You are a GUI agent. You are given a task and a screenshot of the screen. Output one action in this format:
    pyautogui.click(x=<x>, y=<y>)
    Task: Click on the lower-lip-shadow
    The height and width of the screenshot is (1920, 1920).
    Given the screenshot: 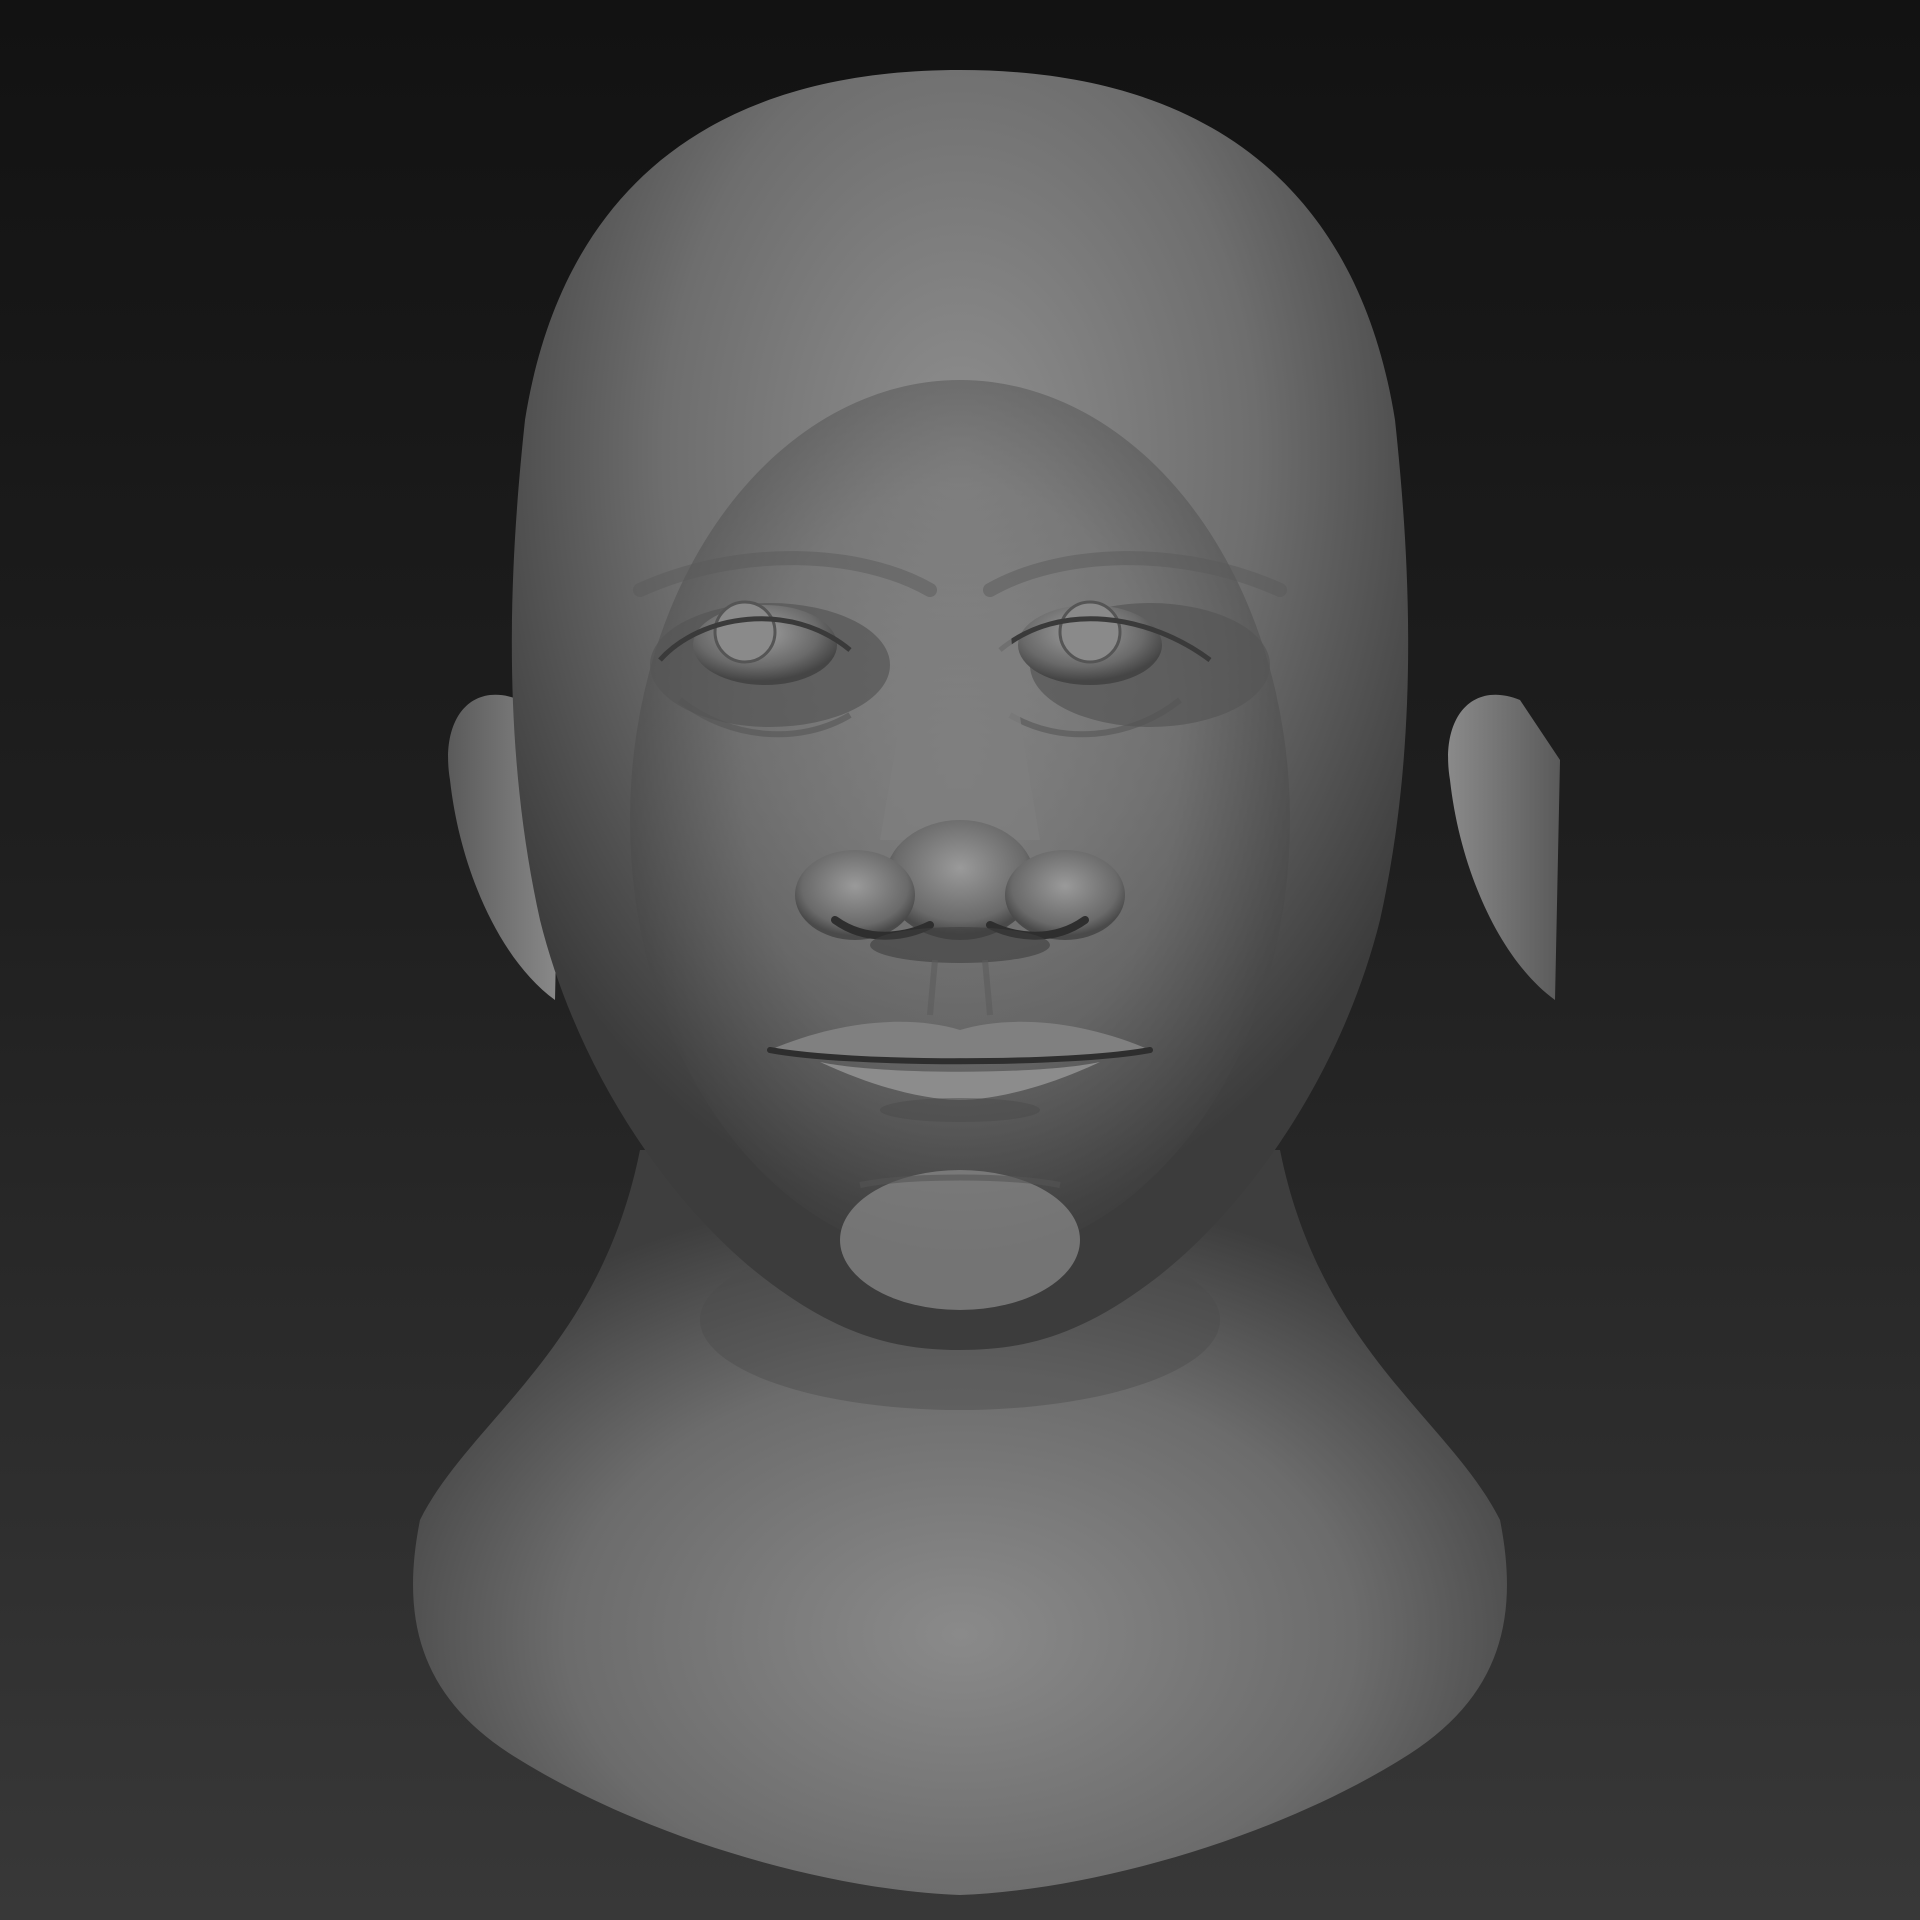 What is the action you would take?
    pyautogui.click(x=960, y=1110)
    